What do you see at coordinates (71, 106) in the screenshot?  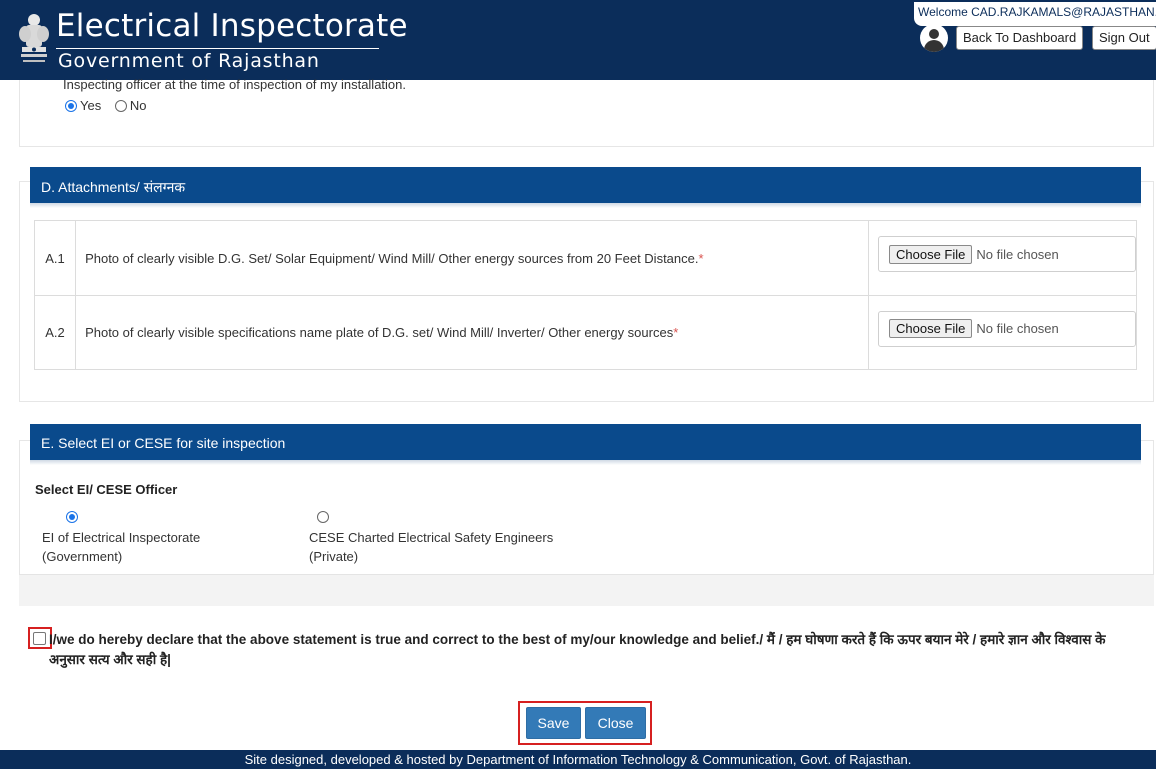 I see `yes-radio` at bounding box center [71, 106].